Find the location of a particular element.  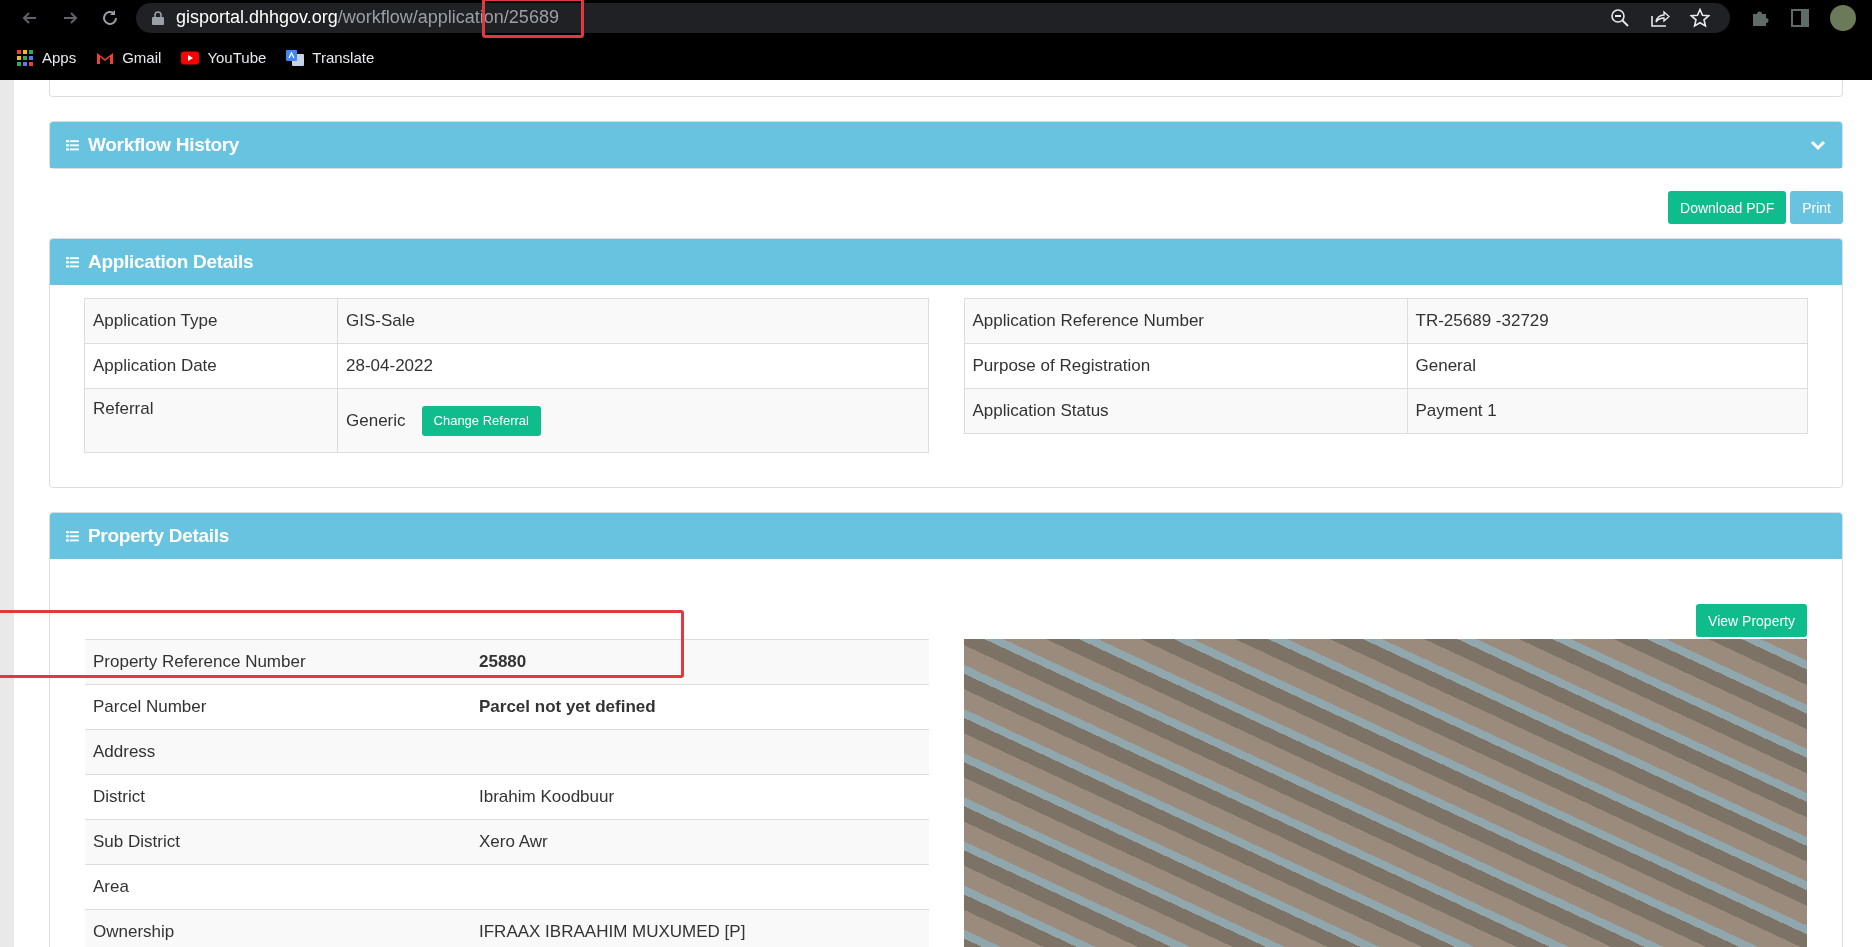

apps-grid-icon is located at coordinates (25, 57).